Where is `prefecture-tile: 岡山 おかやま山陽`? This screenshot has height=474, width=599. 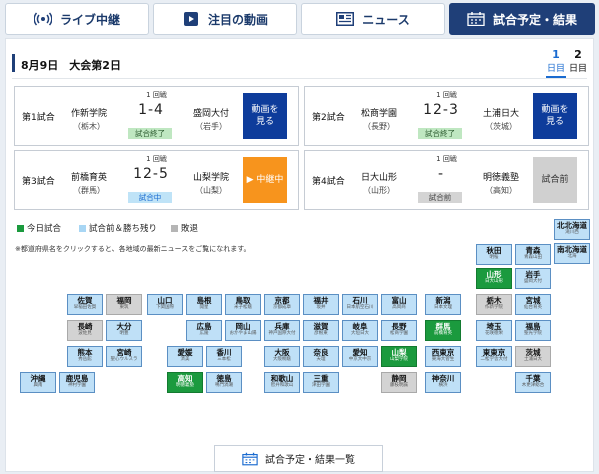 prefecture-tile: 岡山 おかやま山陽 is located at coordinates (243, 330).